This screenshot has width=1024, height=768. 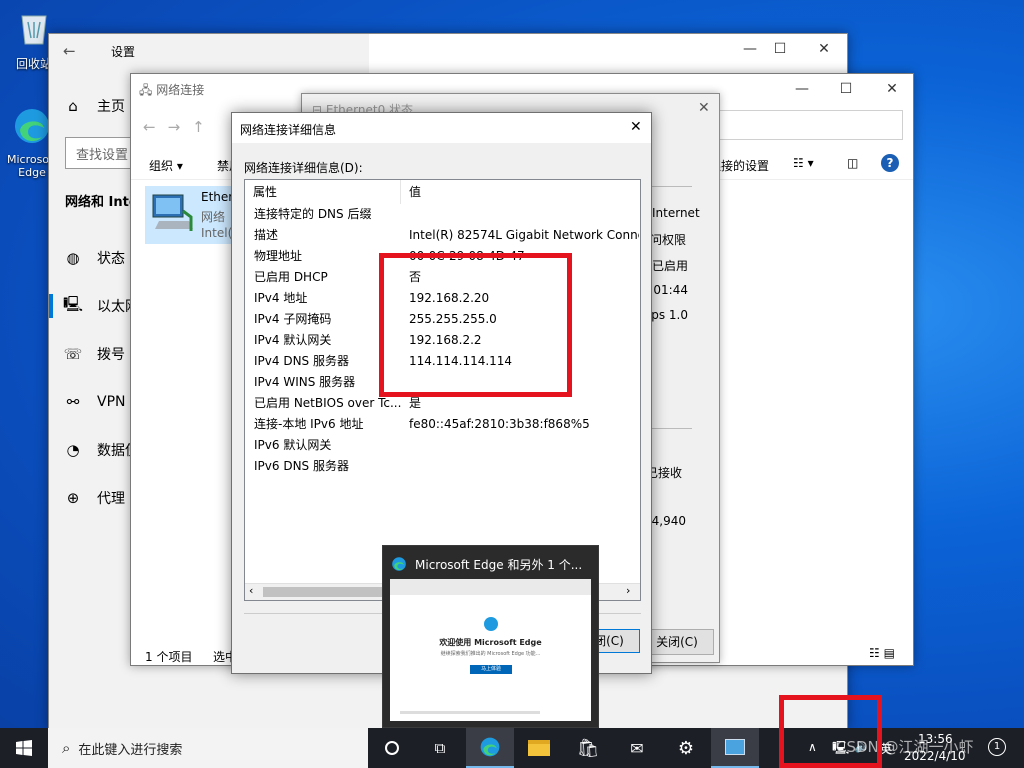 What do you see at coordinates (309, 424) in the screenshot?
I see `row-property: 连接-本地 IPv6 地址` at bounding box center [309, 424].